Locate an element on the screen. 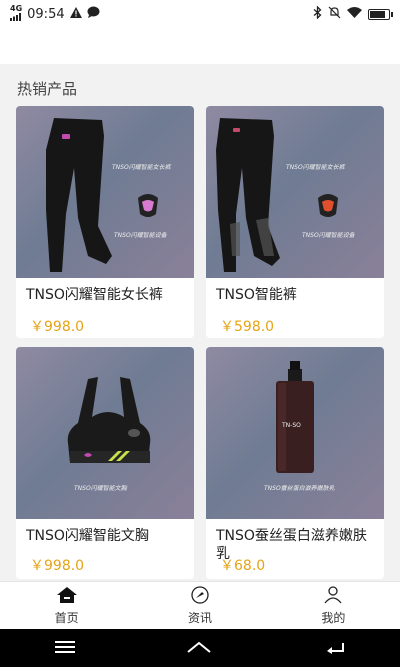  home-nav-icon is located at coordinates (199, 648).